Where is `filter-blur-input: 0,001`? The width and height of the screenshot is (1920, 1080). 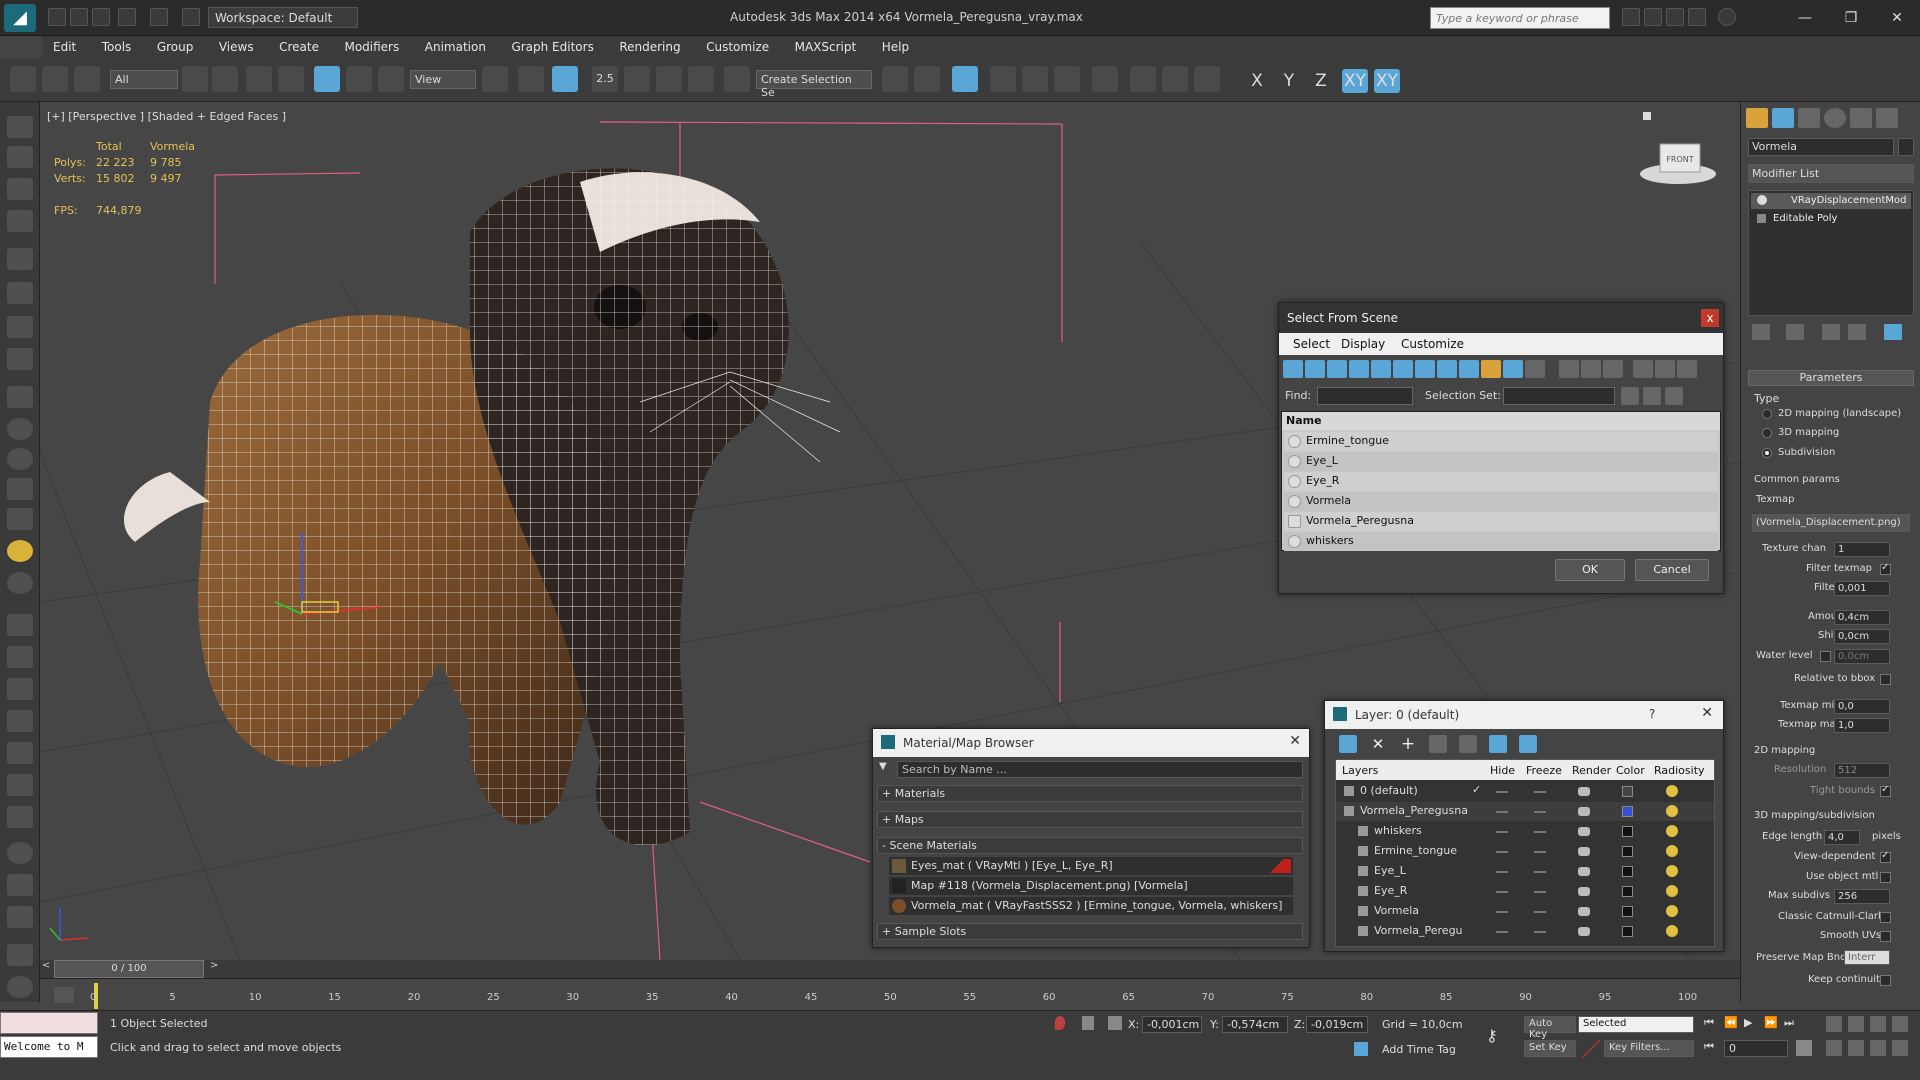 filter-blur-input: 0,001 is located at coordinates (1862, 588).